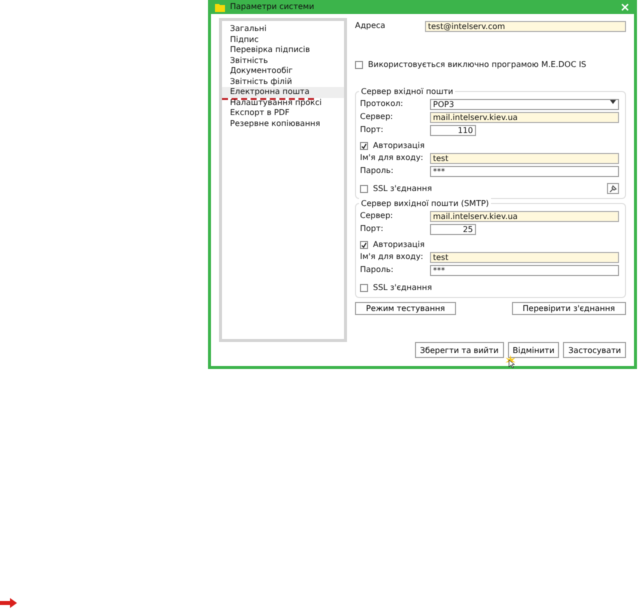  What do you see at coordinates (283, 29) in the screenshot?
I see `sidebar-item: Загальні` at bounding box center [283, 29].